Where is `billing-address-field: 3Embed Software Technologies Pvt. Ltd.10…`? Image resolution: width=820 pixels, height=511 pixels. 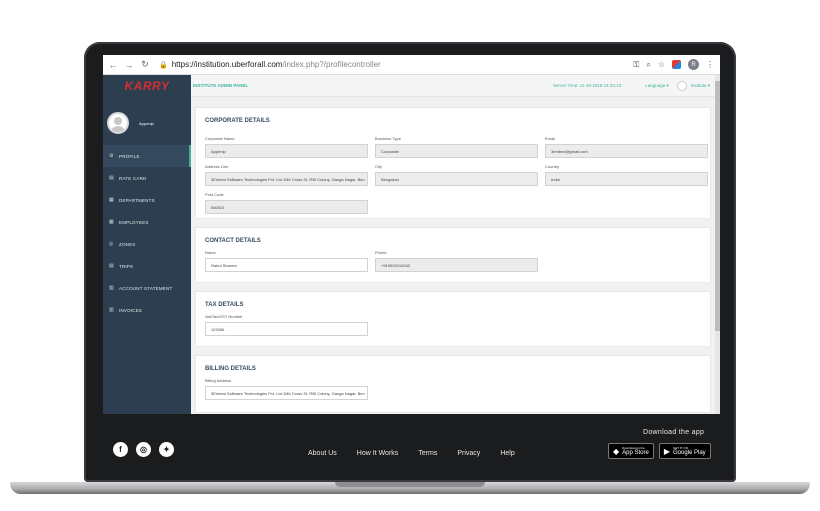 billing-address-field: 3Embed Software Technologies Pvt. Ltd.10… is located at coordinates (286, 393).